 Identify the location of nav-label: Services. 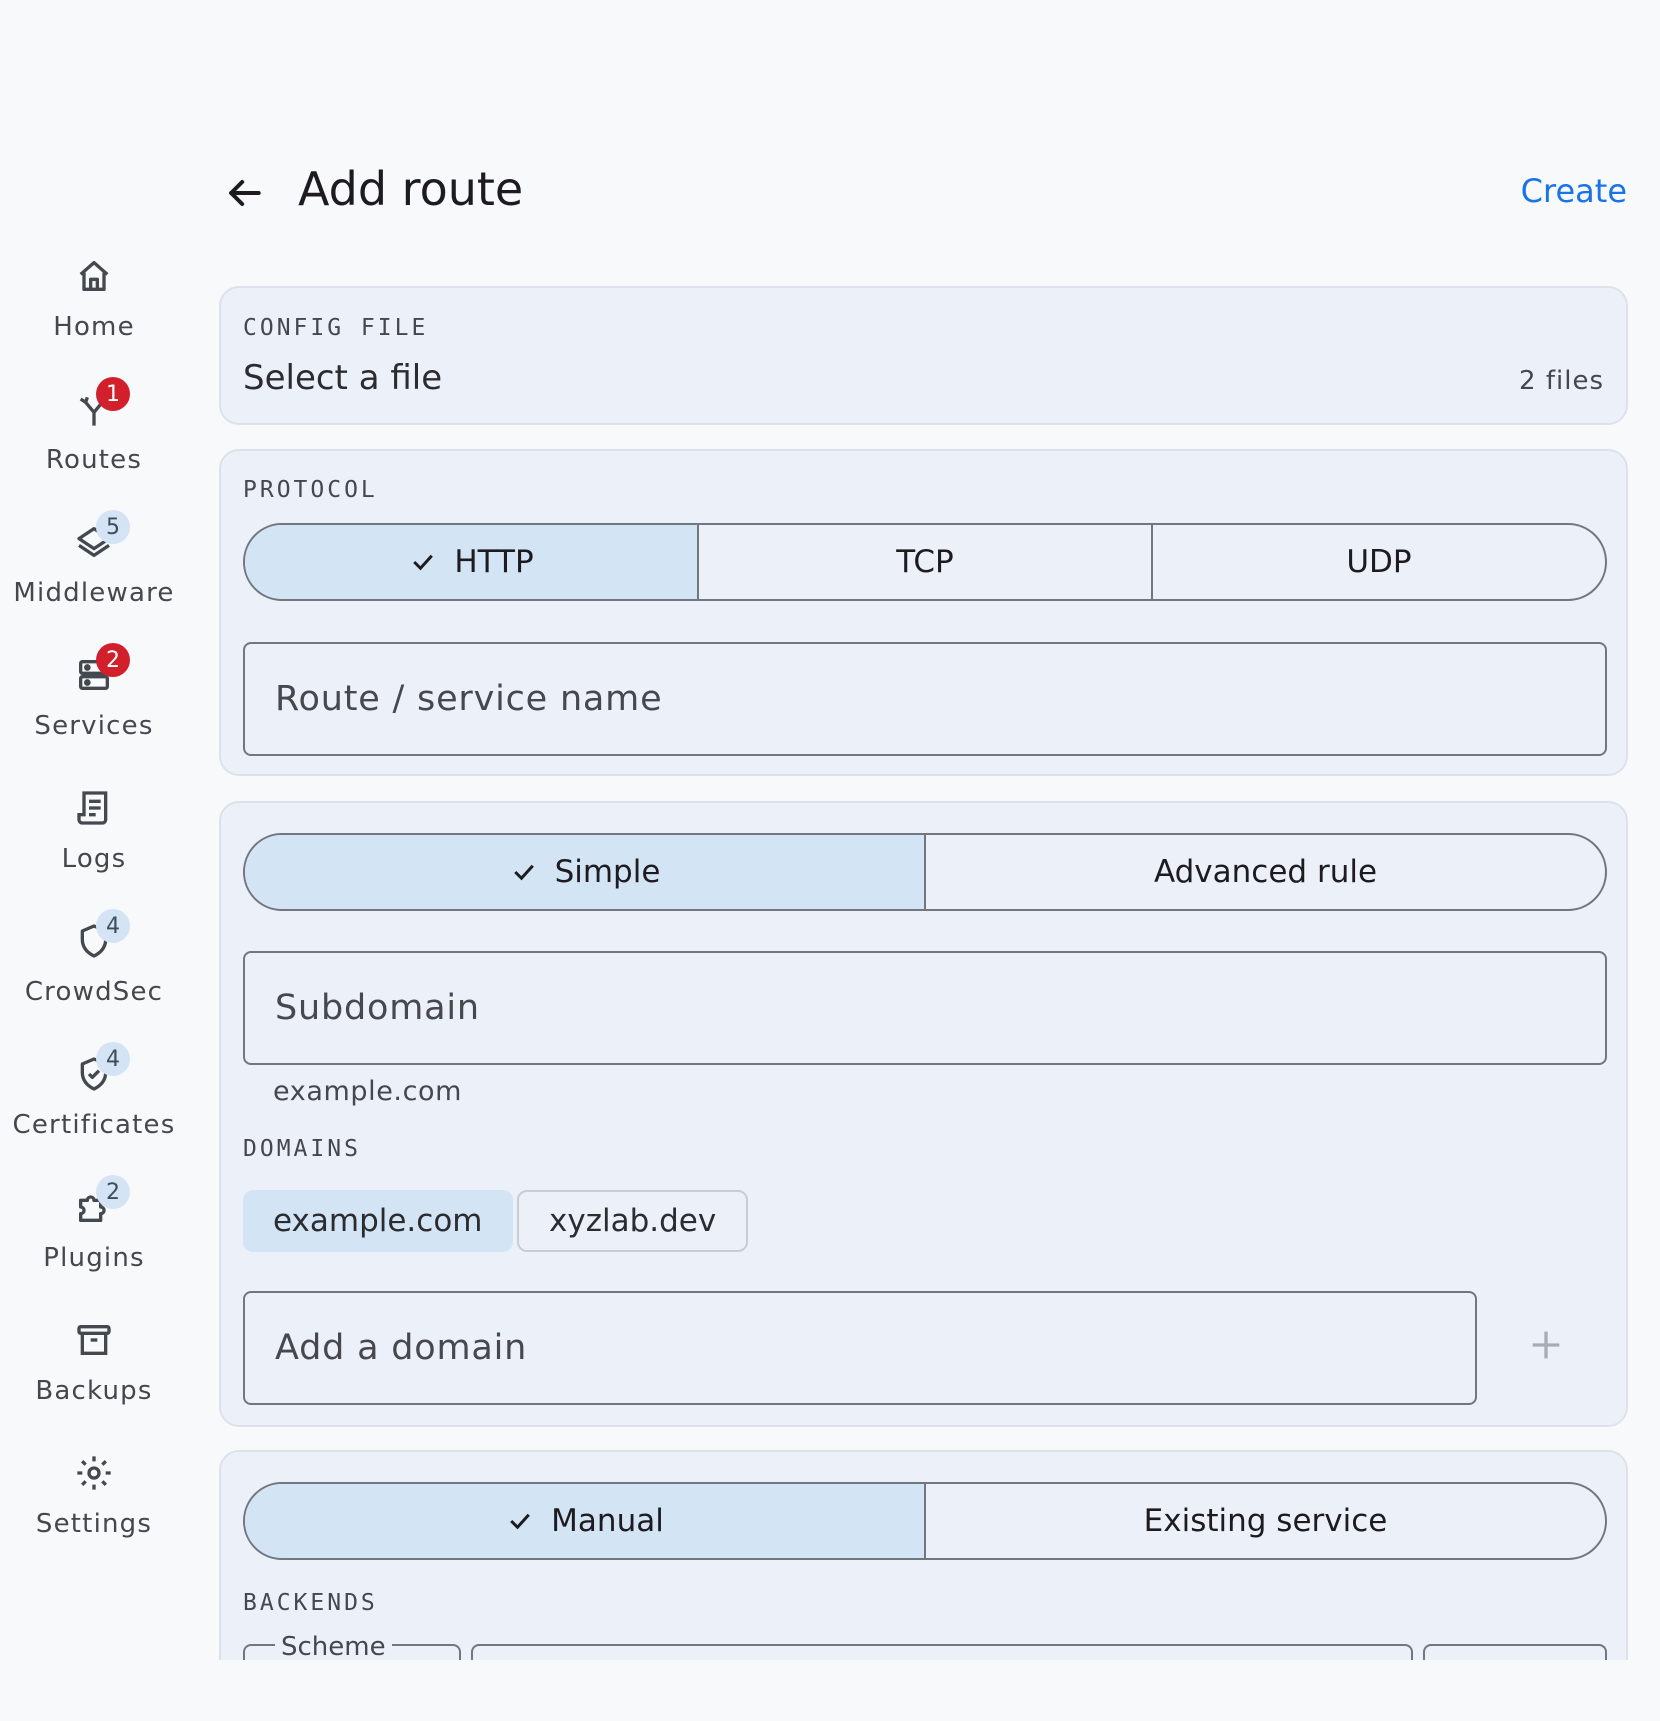
(94, 726).